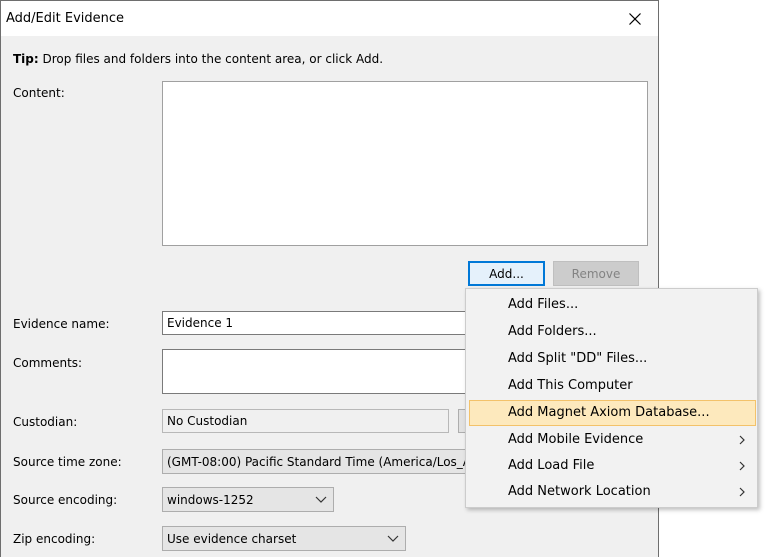 The image size is (769, 557). What do you see at coordinates (329, 18) in the screenshot?
I see `title-bar: Add/Edit Evidence` at bounding box center [329, 18].